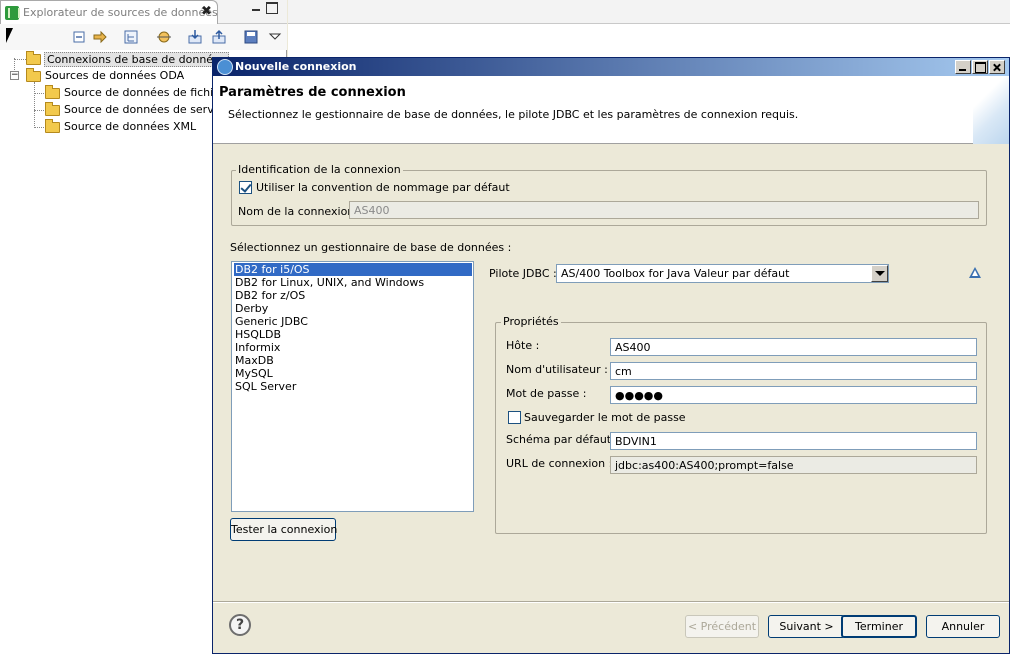 The width and height of the screenshot is (1010, 654). I want to click on minimize-button, so click(963, 67).